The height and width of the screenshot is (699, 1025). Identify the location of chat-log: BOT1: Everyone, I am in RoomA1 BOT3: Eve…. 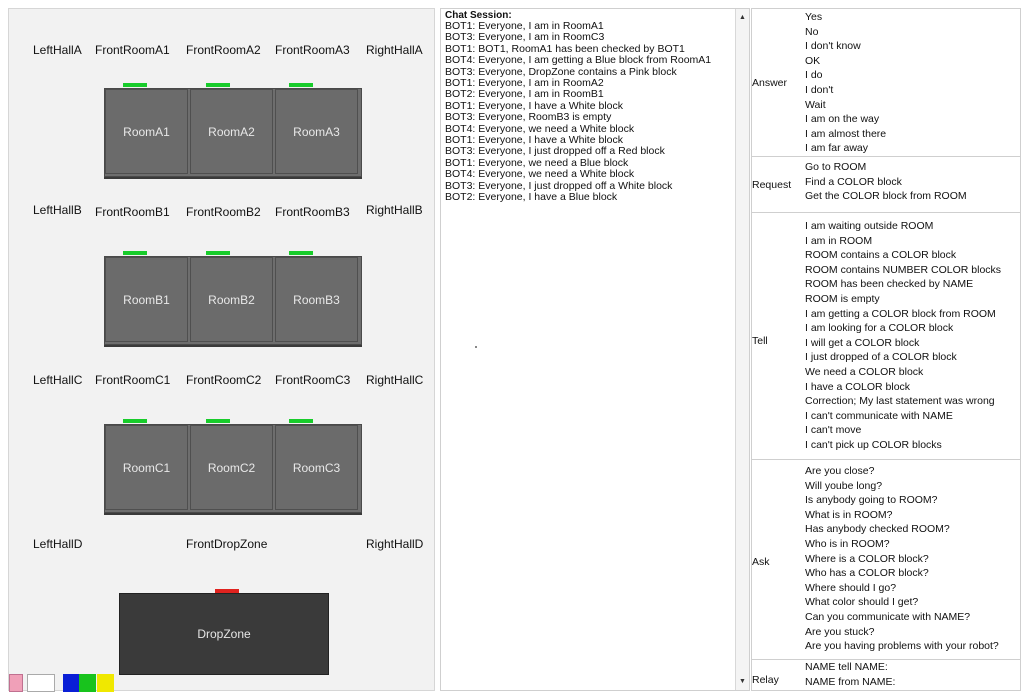
(587, 112).